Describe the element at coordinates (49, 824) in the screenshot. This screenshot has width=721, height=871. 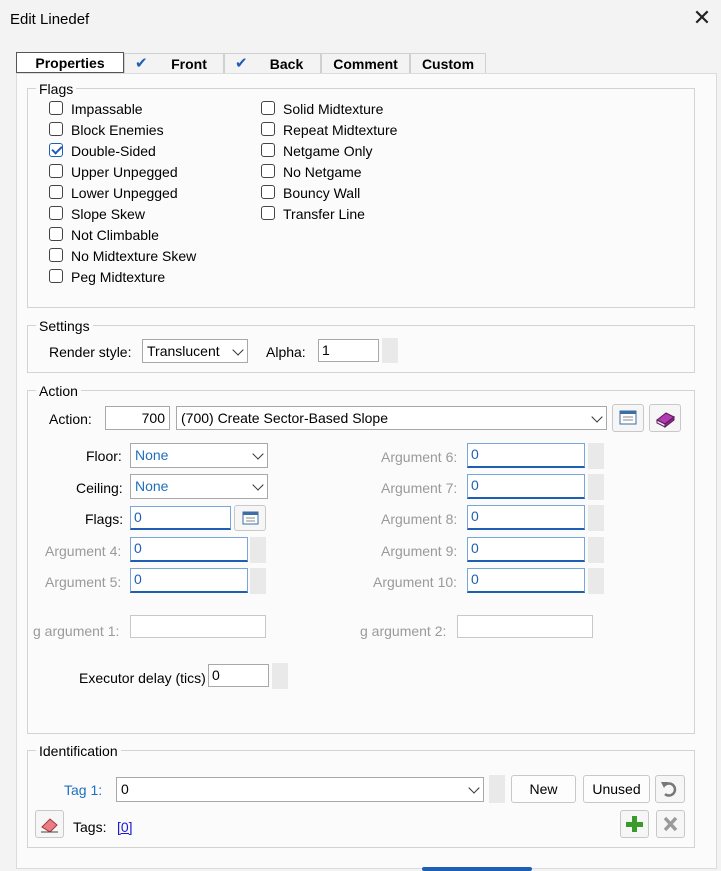
I see `clear-tags-button` at that location.